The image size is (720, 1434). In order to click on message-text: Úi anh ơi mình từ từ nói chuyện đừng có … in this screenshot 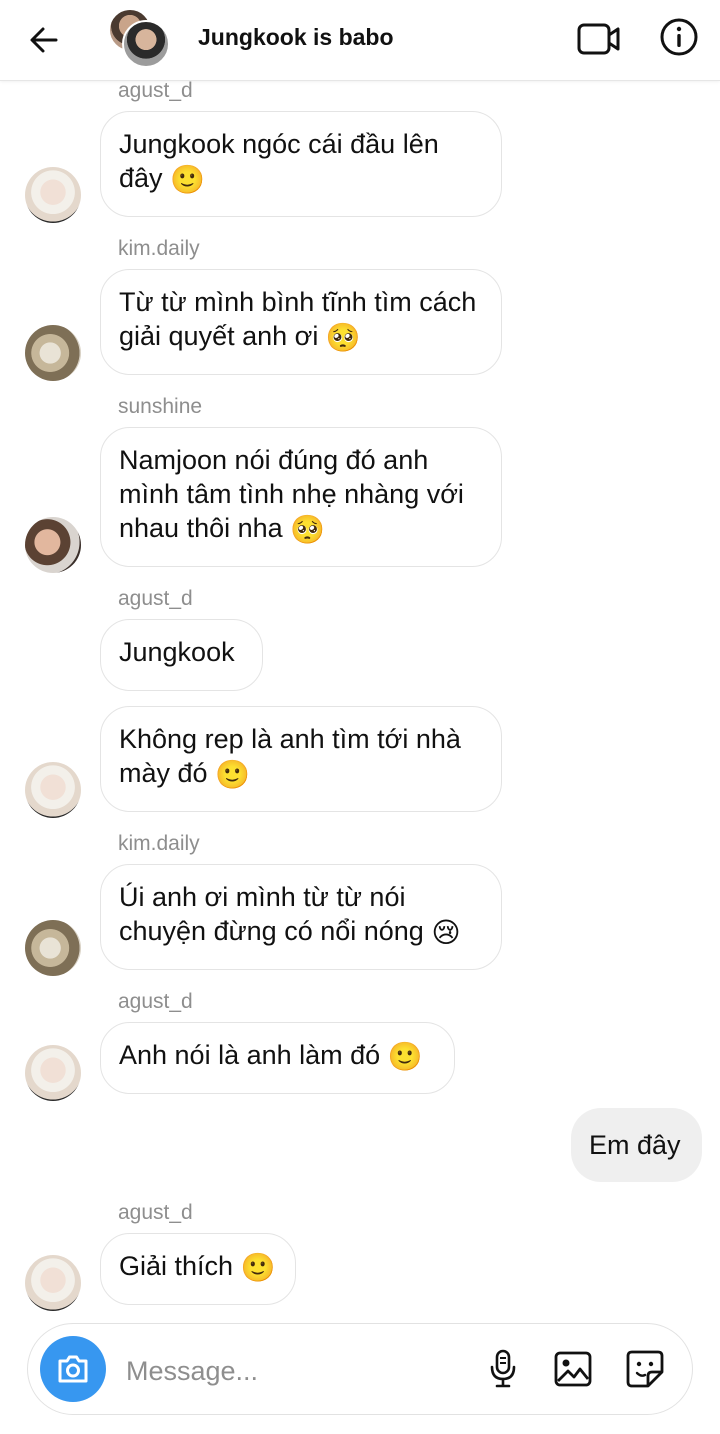, I will do `click(271, 914)`.